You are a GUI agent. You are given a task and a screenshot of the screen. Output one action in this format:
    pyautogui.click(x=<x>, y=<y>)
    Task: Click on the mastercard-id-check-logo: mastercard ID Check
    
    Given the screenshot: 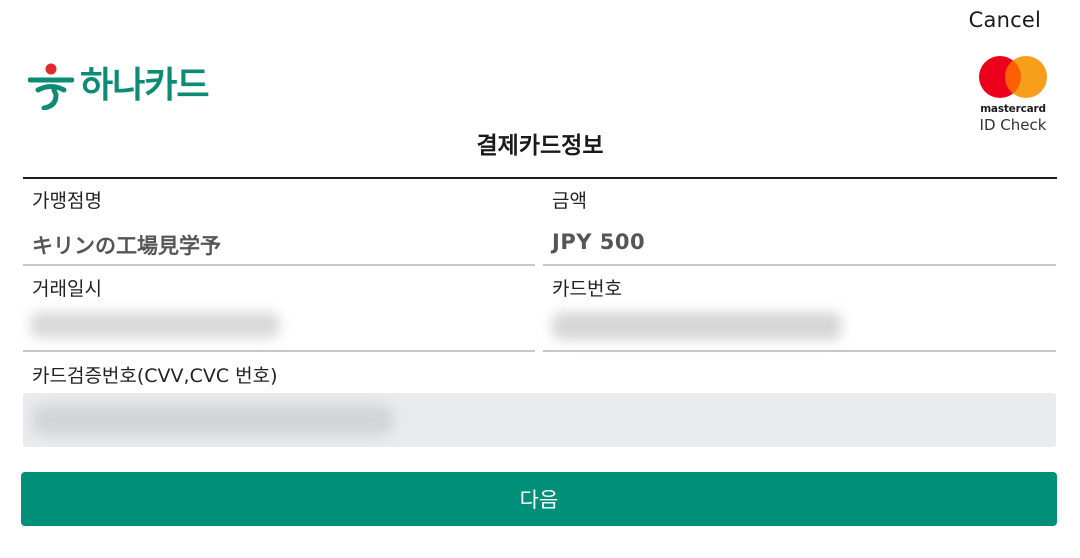 What is the action you would take?
    pyautogui.click(x=1013, y=94)
    